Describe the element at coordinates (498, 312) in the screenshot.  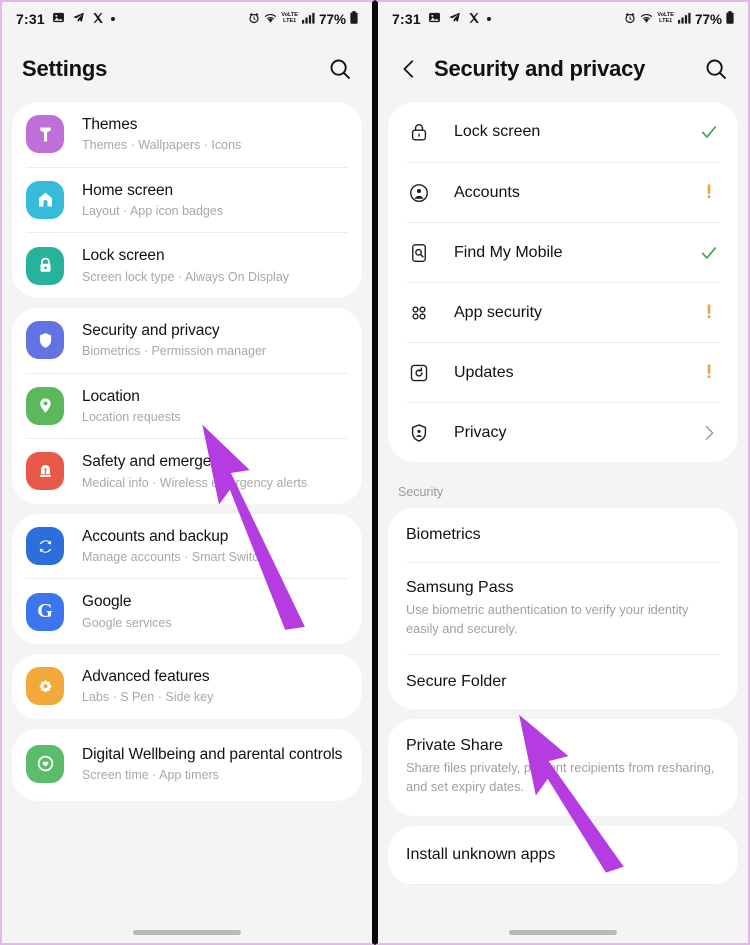
I see `list-item-label: App security` at that location.